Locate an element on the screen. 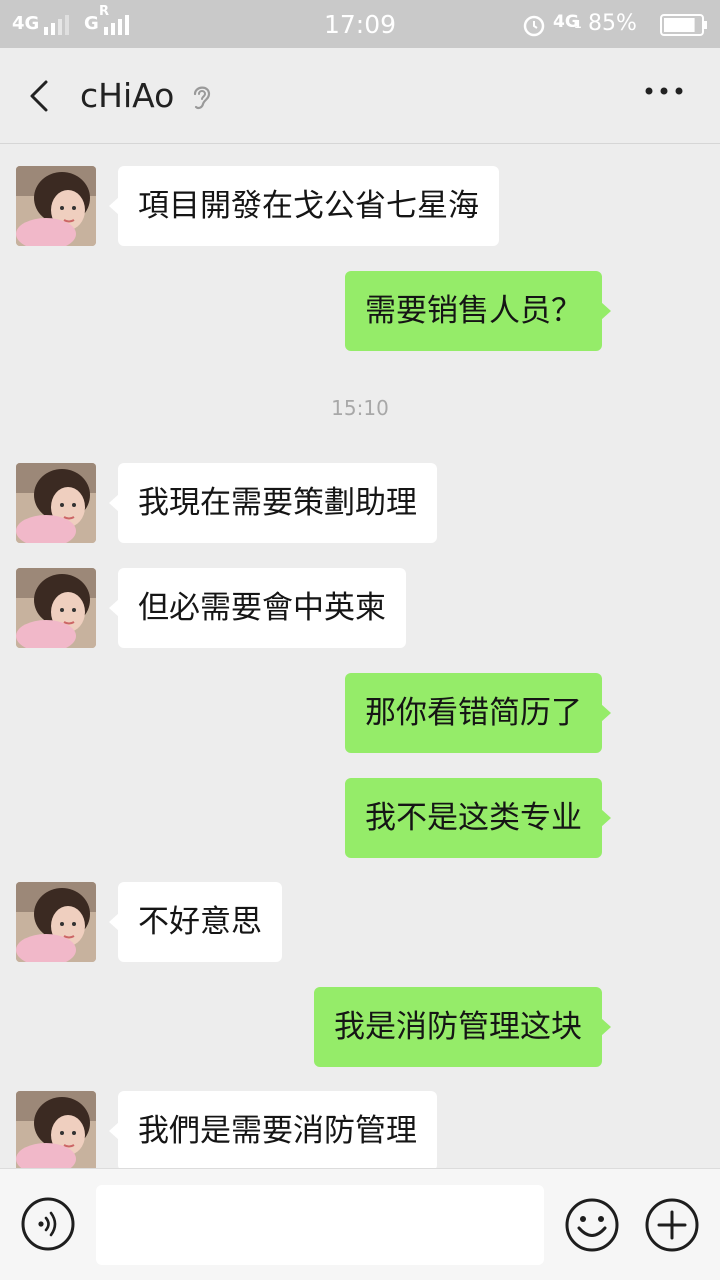  ear-icon is located at coordinates (202, 98).